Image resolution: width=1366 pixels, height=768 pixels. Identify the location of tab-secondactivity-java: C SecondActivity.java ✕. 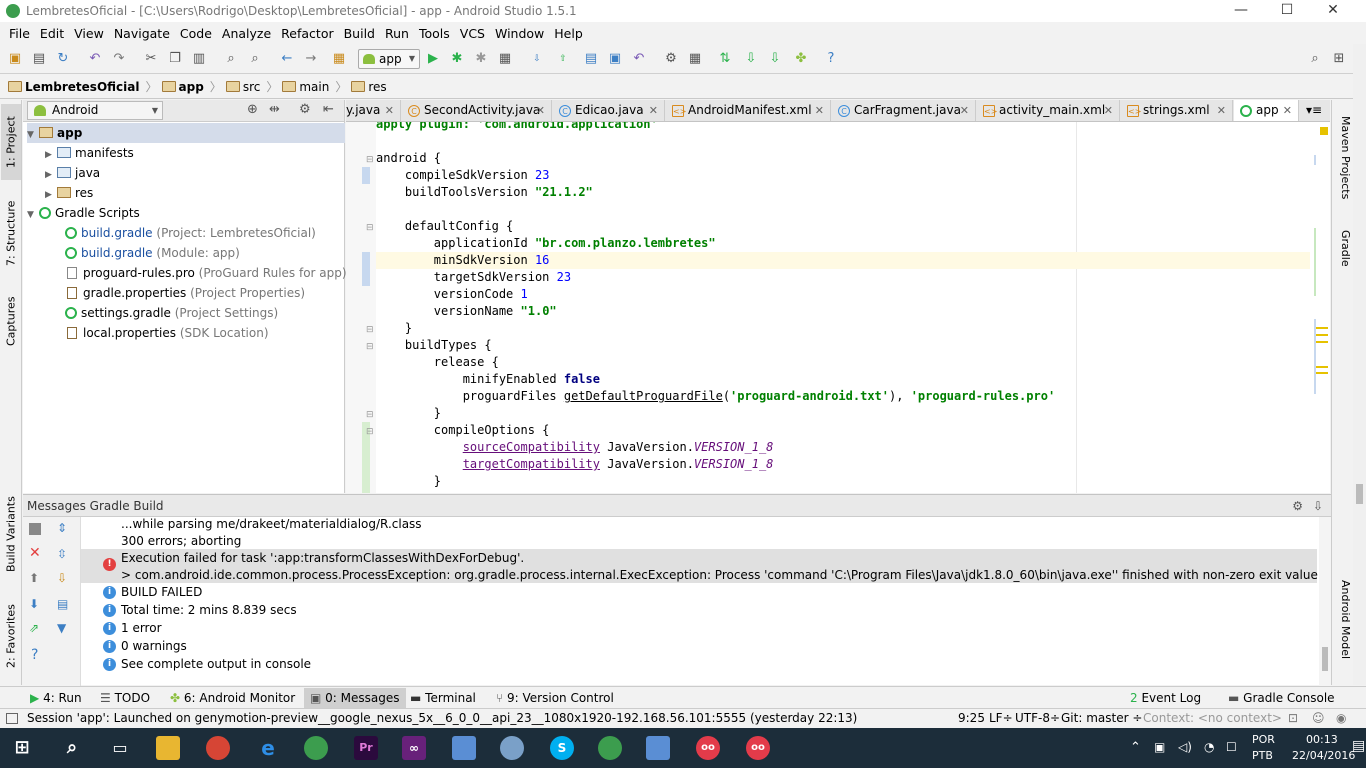
(477, 110).